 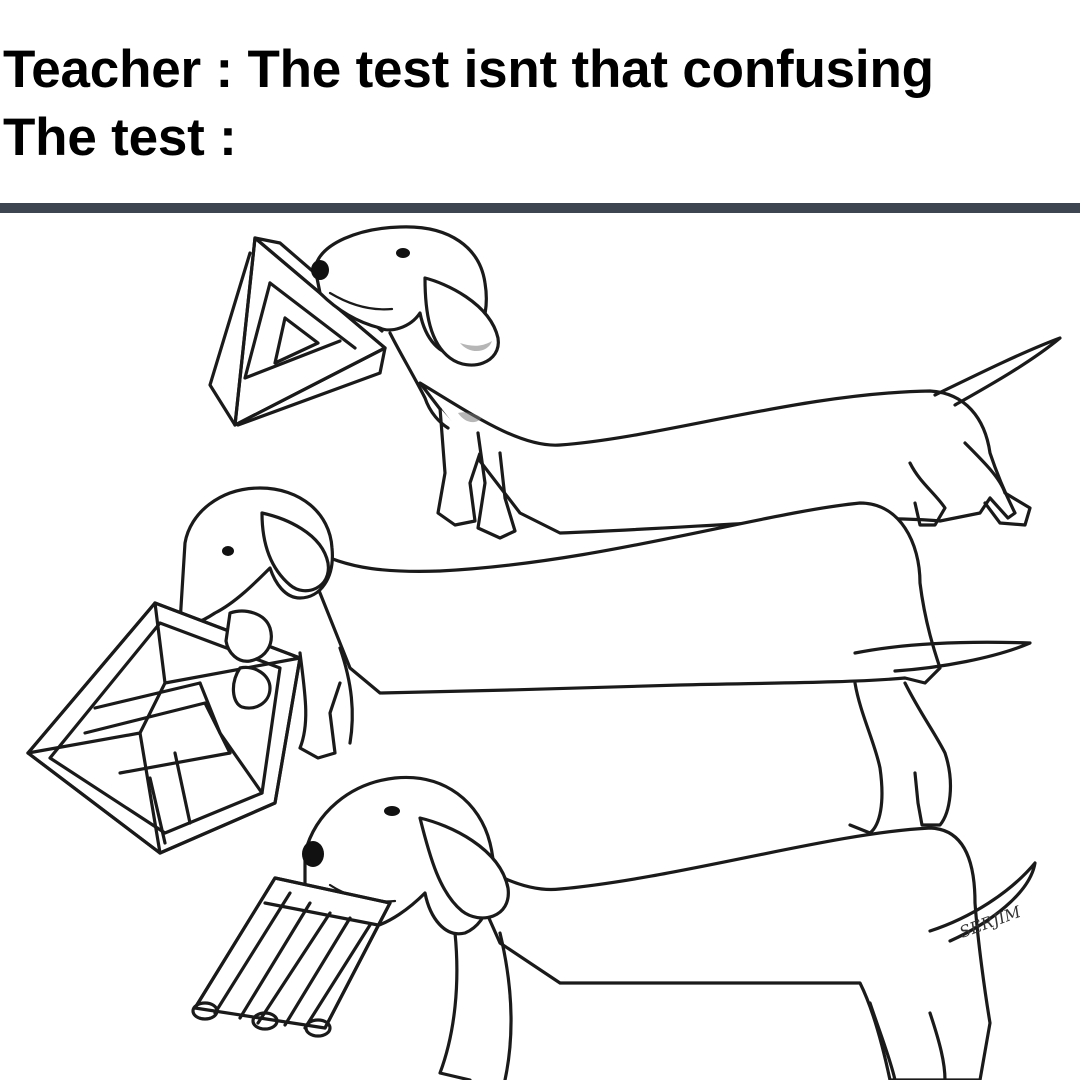 I want to click on dog-top-eye, so click(x=403, y=253).